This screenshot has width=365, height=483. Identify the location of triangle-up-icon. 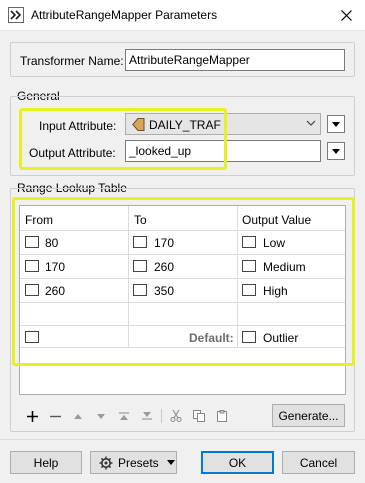
(78, 416).